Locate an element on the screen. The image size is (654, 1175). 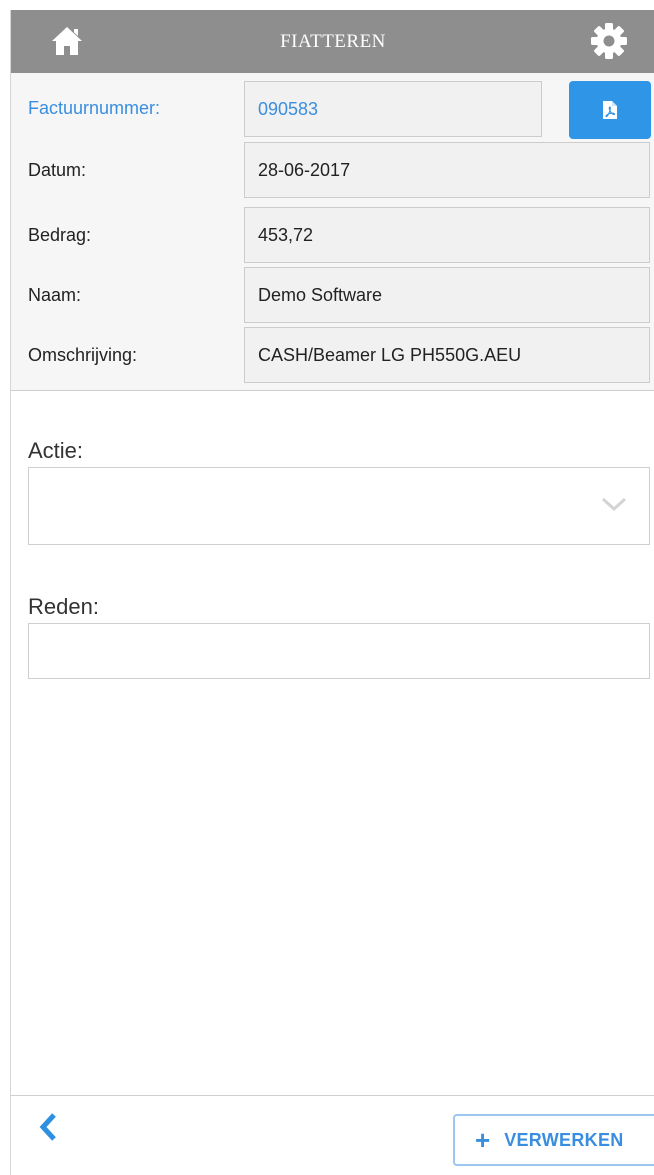
page-title: FIATTEREN is located at coordinates (333, 41).